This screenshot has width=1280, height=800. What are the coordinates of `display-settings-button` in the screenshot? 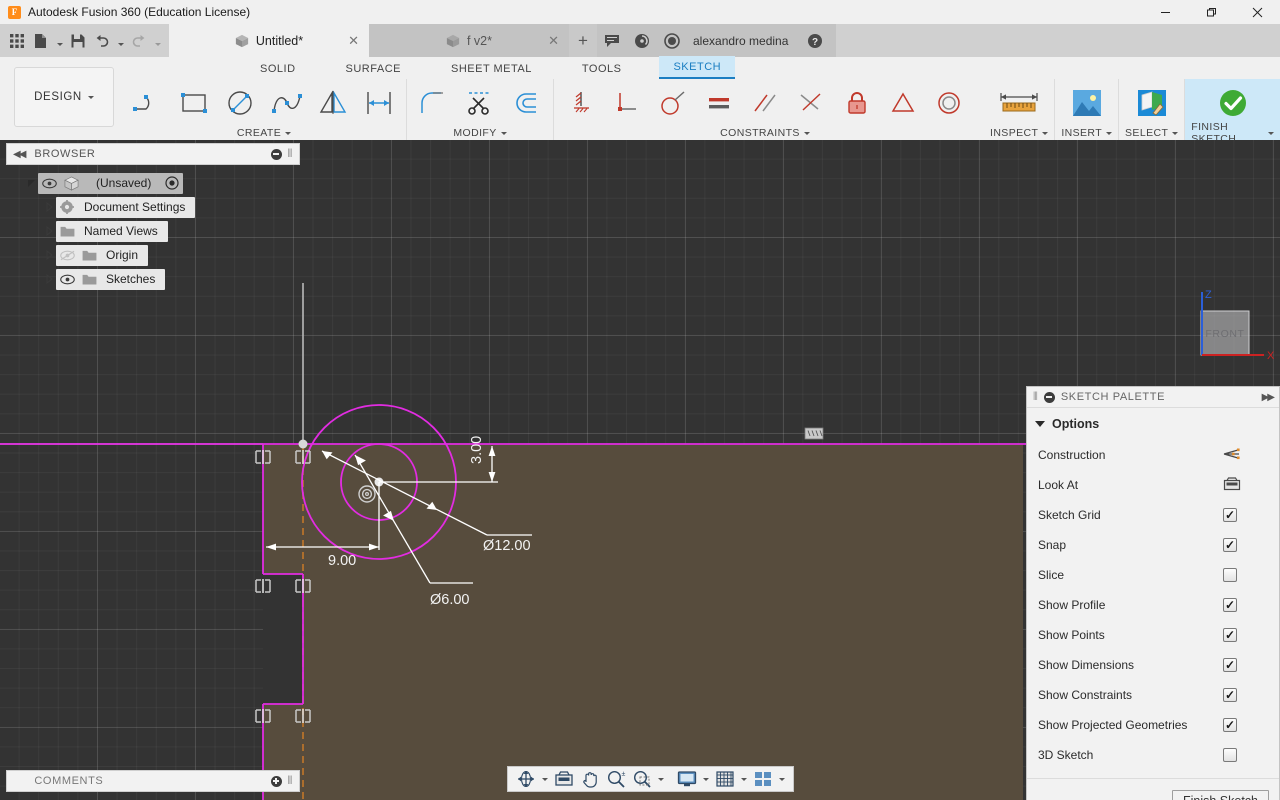 It's located at (687, 779).